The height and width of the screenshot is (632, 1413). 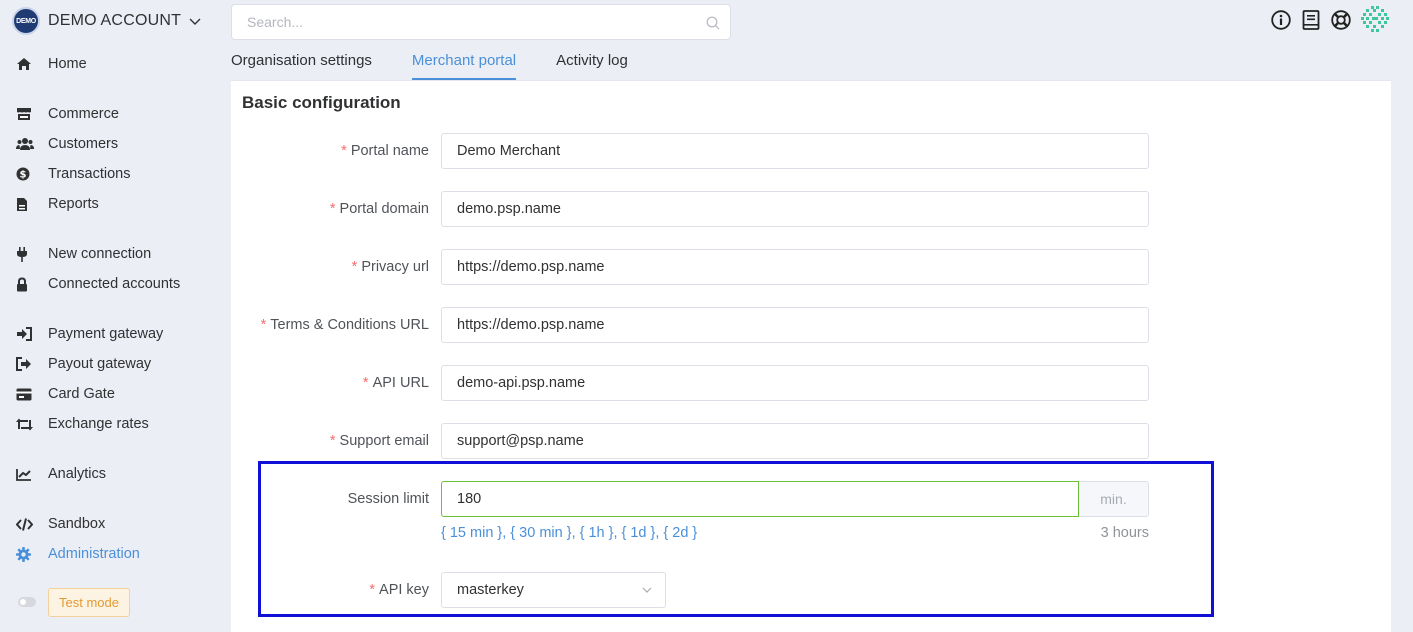 I want to click on home-icon, so click(x=26, y=64).